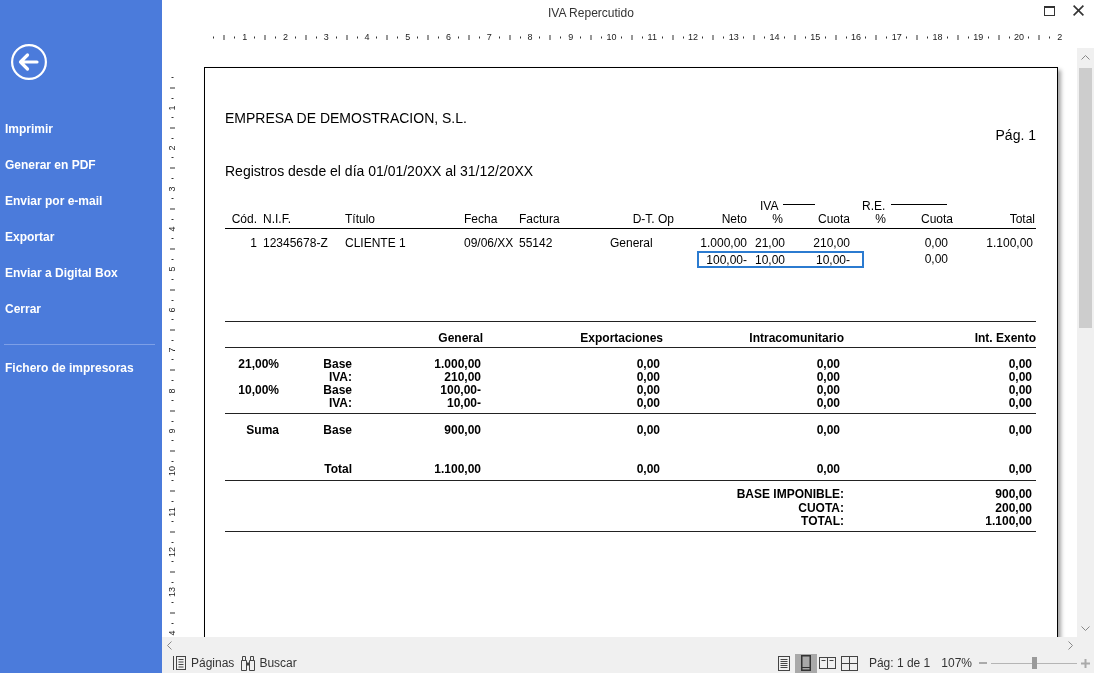  I want to click on binoculars-icon, so click(248, 663).